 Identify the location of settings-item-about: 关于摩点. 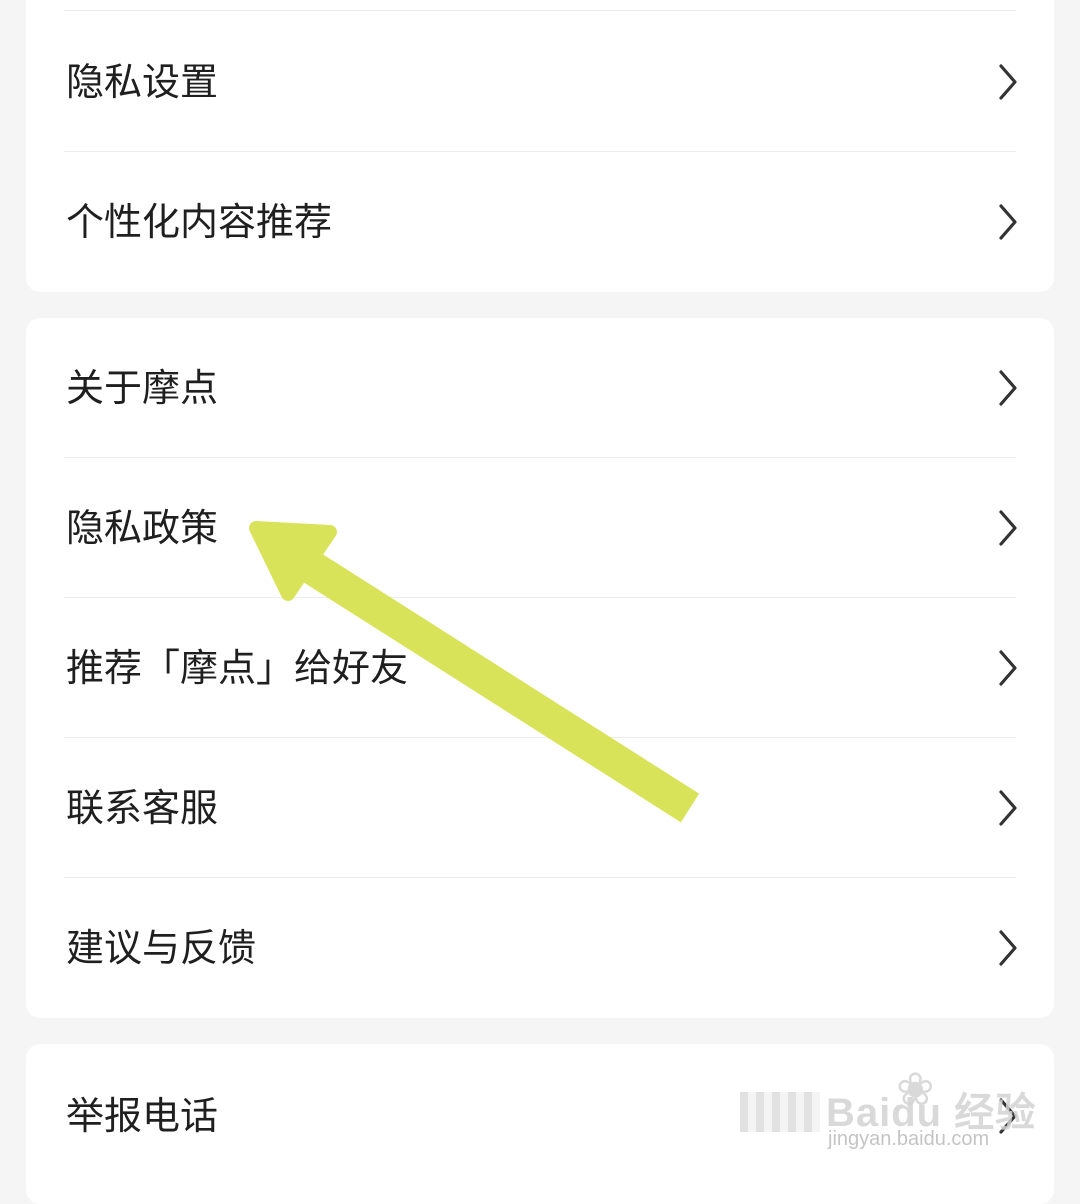
(540, 388).